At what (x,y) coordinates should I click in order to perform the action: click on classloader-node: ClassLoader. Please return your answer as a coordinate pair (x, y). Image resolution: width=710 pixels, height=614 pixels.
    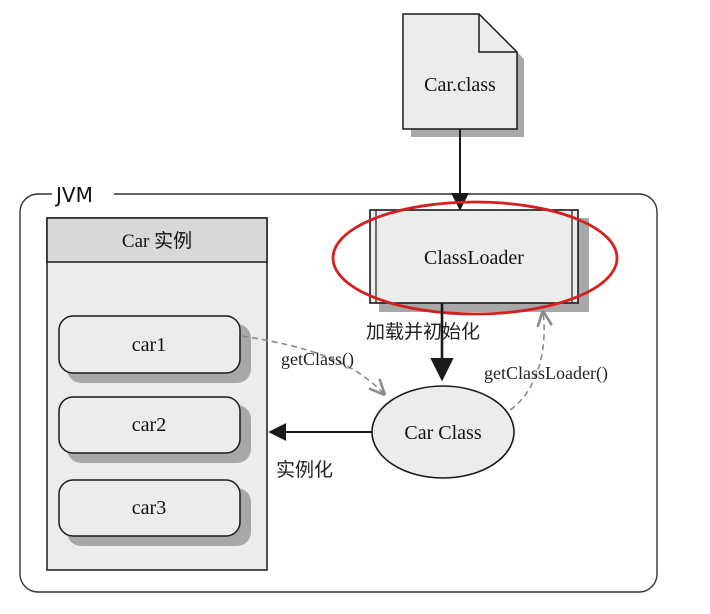
    Looking at the image, I should click on (479, 260).